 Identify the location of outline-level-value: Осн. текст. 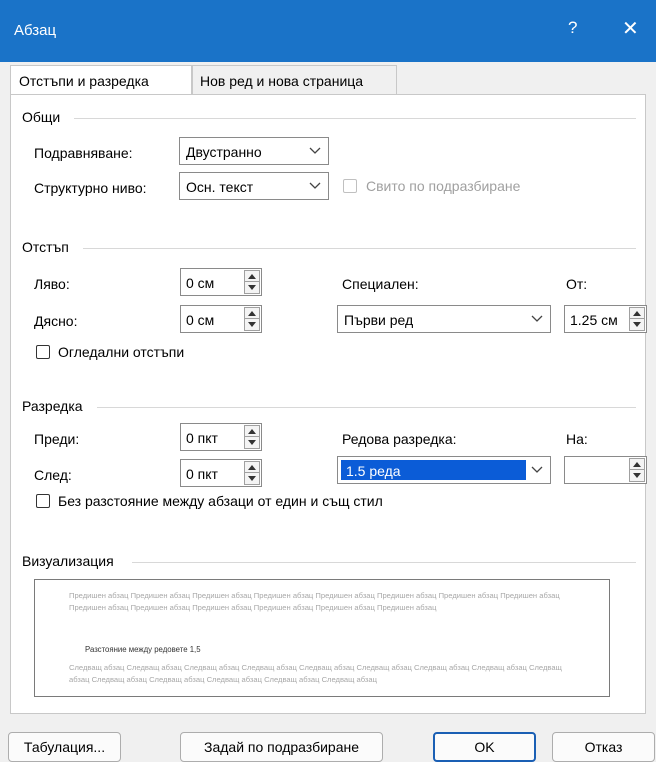
(220, 187).